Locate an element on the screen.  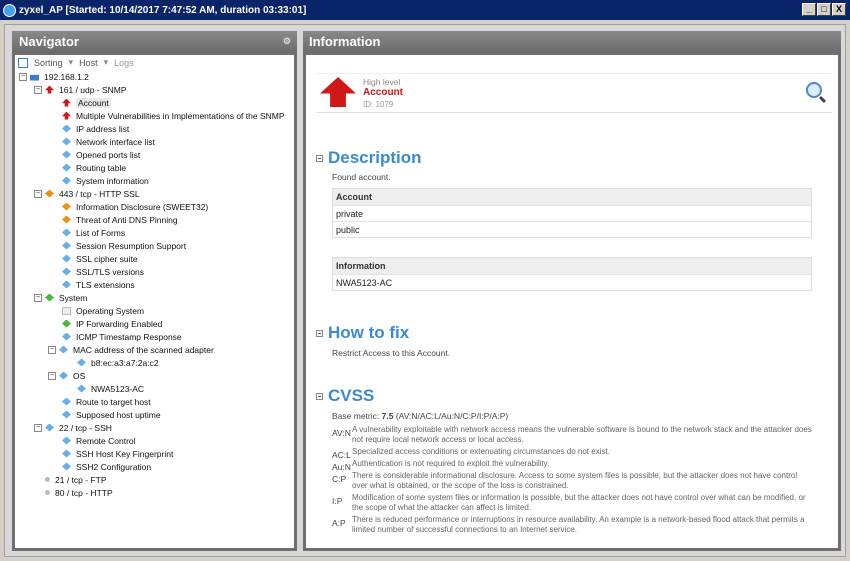
tree-node-info: Route to target host is located at coordinates (106, 401).